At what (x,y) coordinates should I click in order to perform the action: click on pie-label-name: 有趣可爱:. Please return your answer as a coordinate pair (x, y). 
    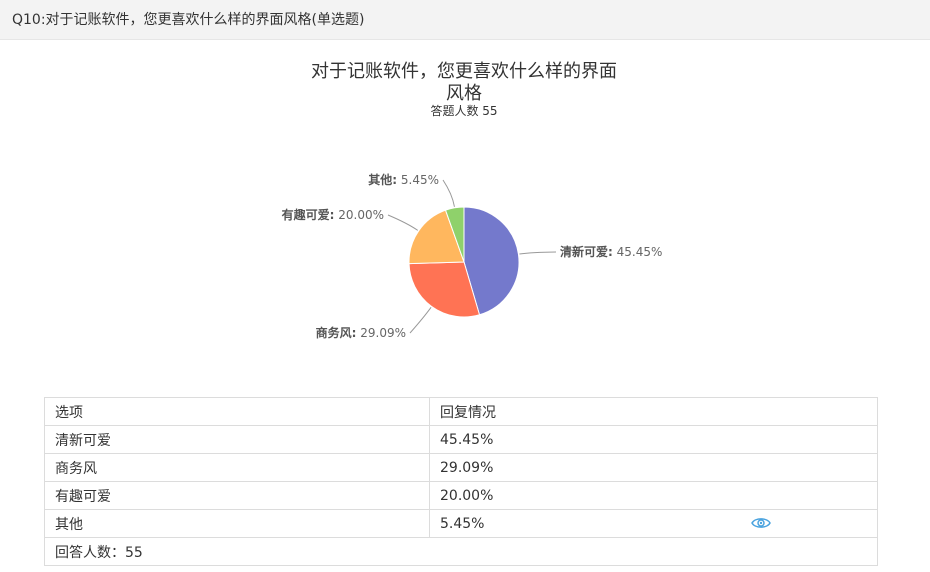
    Looking at the image, I should click on (308, 214).